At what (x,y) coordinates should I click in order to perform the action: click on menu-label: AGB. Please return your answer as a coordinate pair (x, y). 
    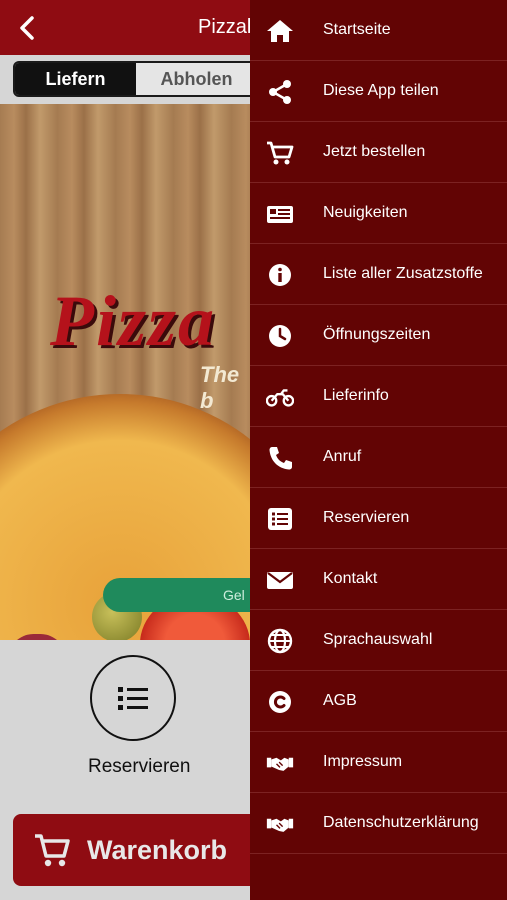
    Looking at the image, I should click on (340, 700).